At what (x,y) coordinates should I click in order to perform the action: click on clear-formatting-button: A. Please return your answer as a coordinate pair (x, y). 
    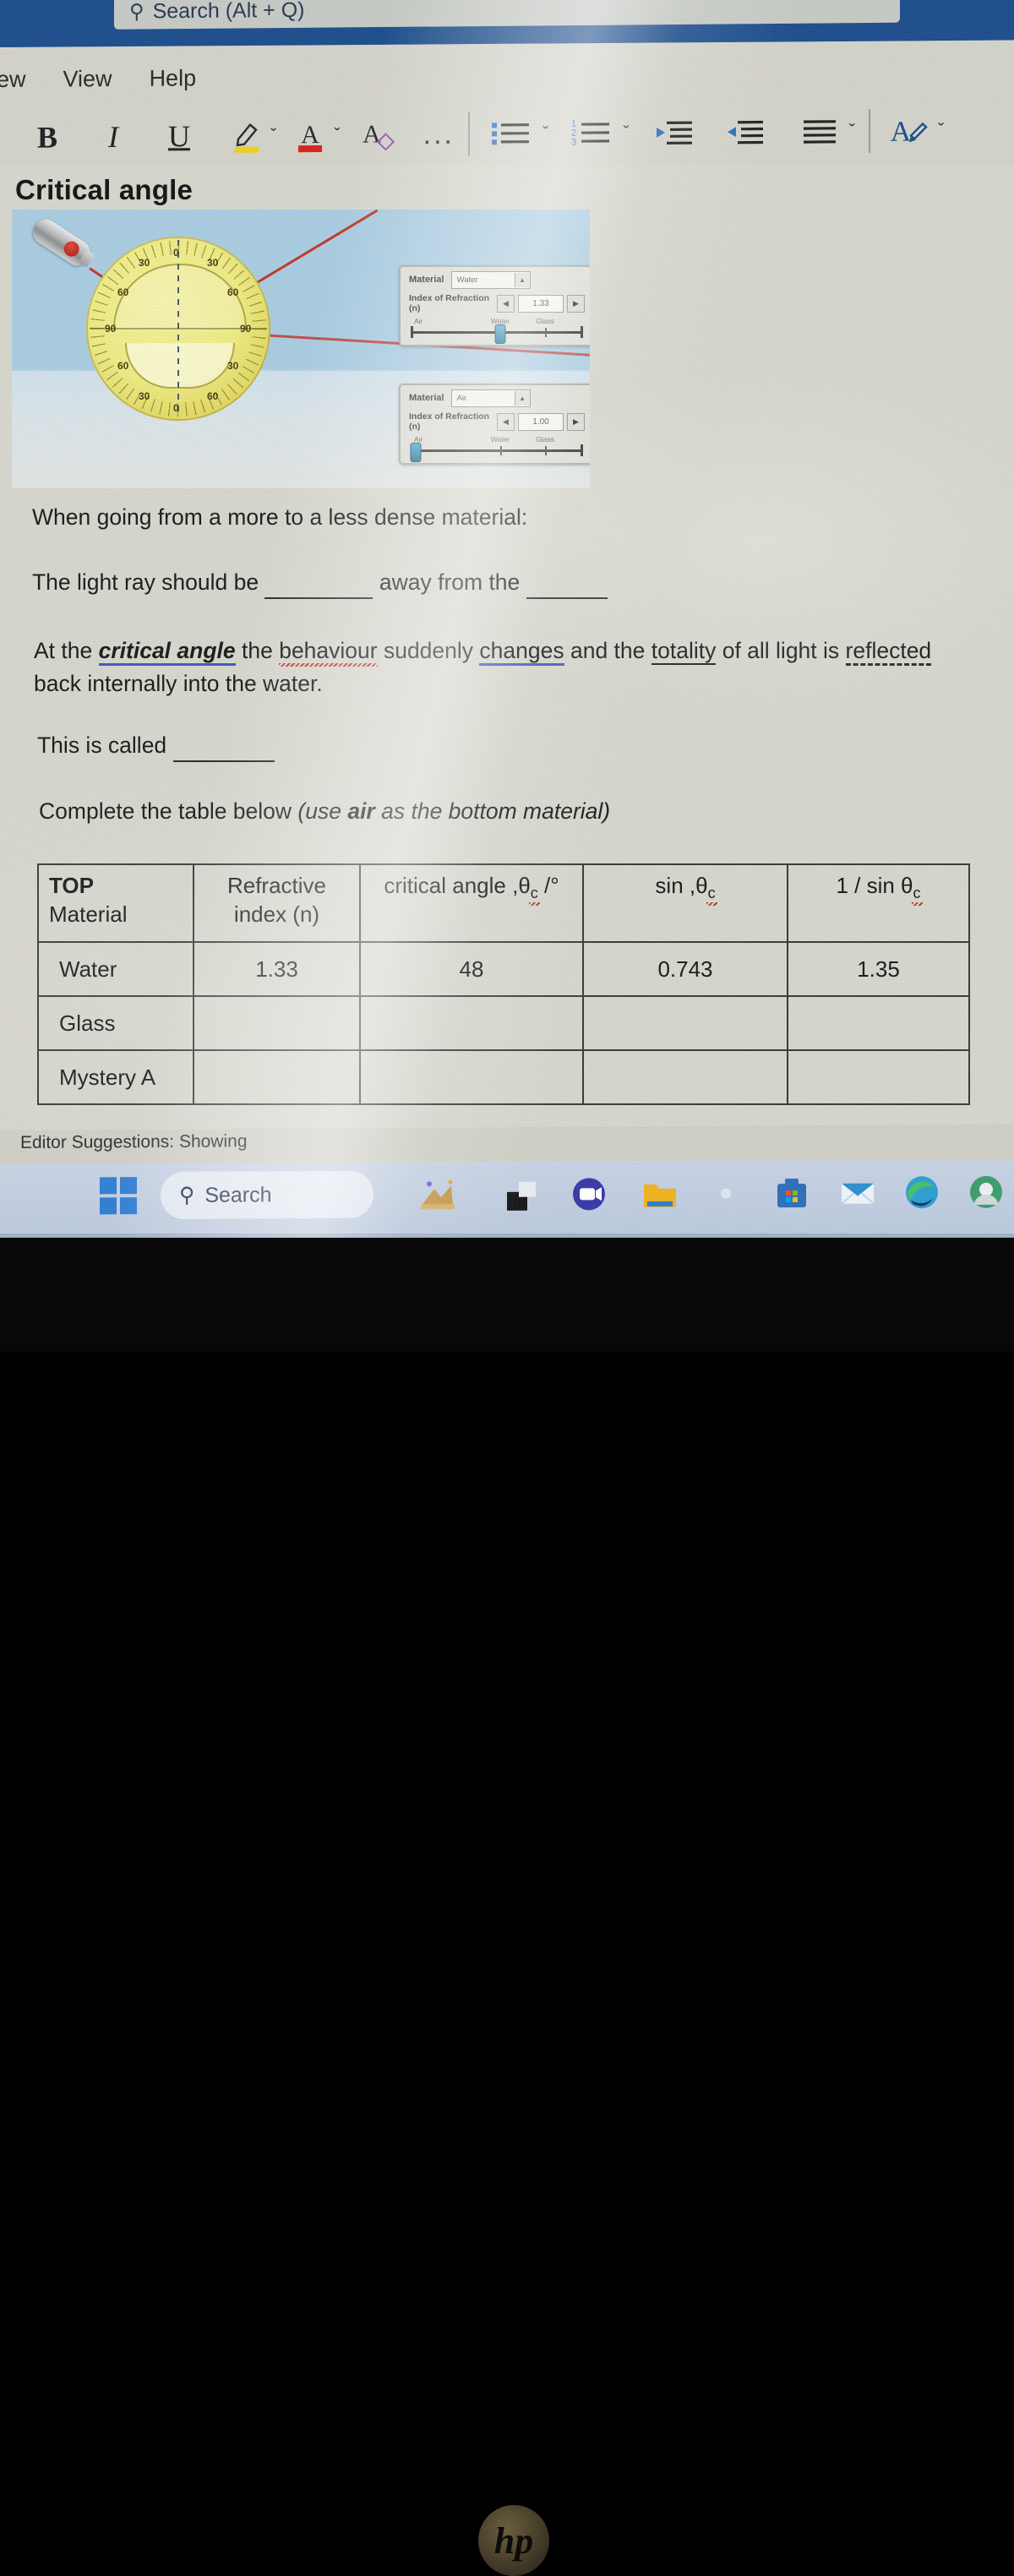
    Looking at the image, I should click on (376, 134).